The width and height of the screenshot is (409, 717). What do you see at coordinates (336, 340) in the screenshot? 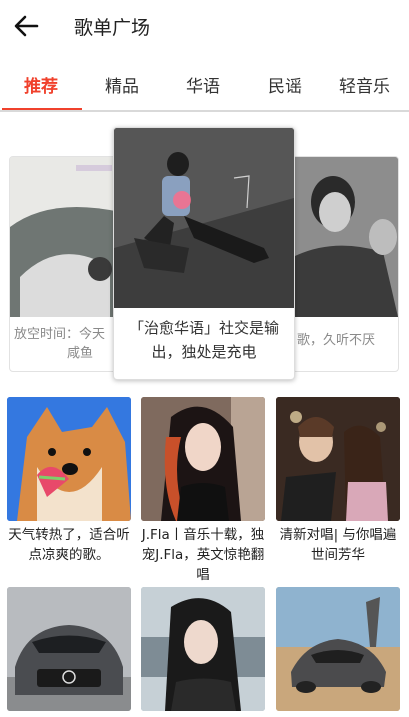
I see `banner-right-caption: 歌，久听不厌` at bounding box center [336, 340].